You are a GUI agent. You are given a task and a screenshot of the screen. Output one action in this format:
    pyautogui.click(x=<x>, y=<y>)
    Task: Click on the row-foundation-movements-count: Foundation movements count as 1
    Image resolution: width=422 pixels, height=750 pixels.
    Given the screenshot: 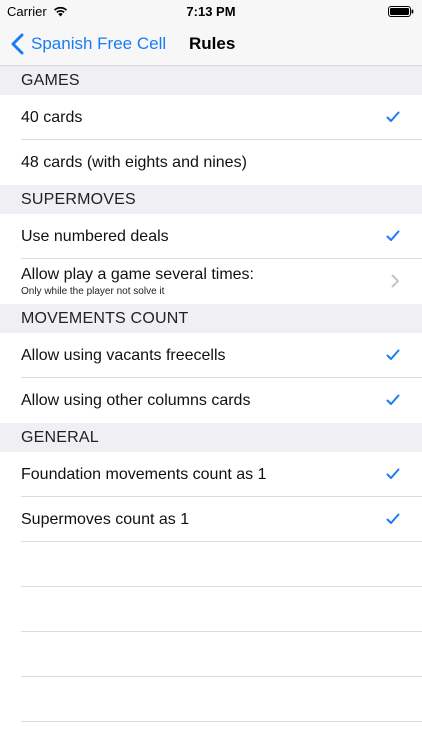 What is the action you would take?
    pyautogui.click(x=211, y=474)
    